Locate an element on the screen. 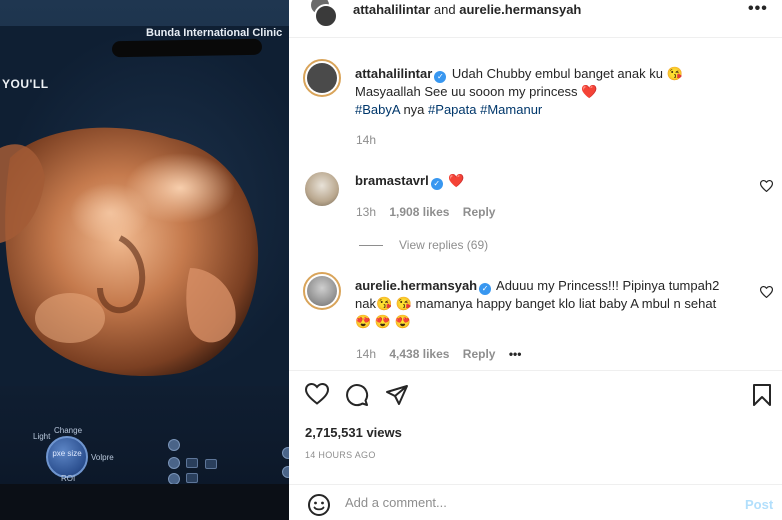 The width and height of the screenshot is (782, 520). author-link: attahalilintar is located at coordinates (391, 9).